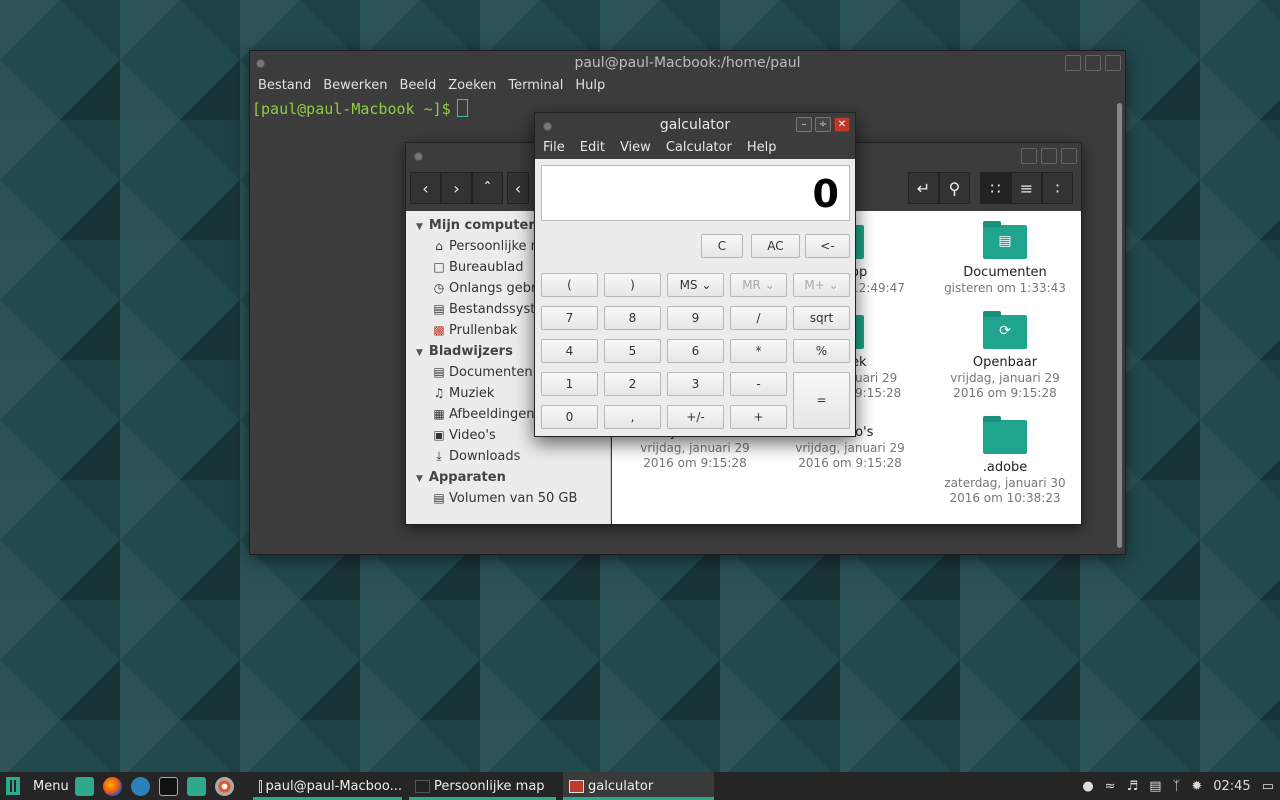 The height and width of the screenshot is (800, 1280). Describe the element at coordinates (758, 417) in the screenshot. I see `plus-button: +` at that location.